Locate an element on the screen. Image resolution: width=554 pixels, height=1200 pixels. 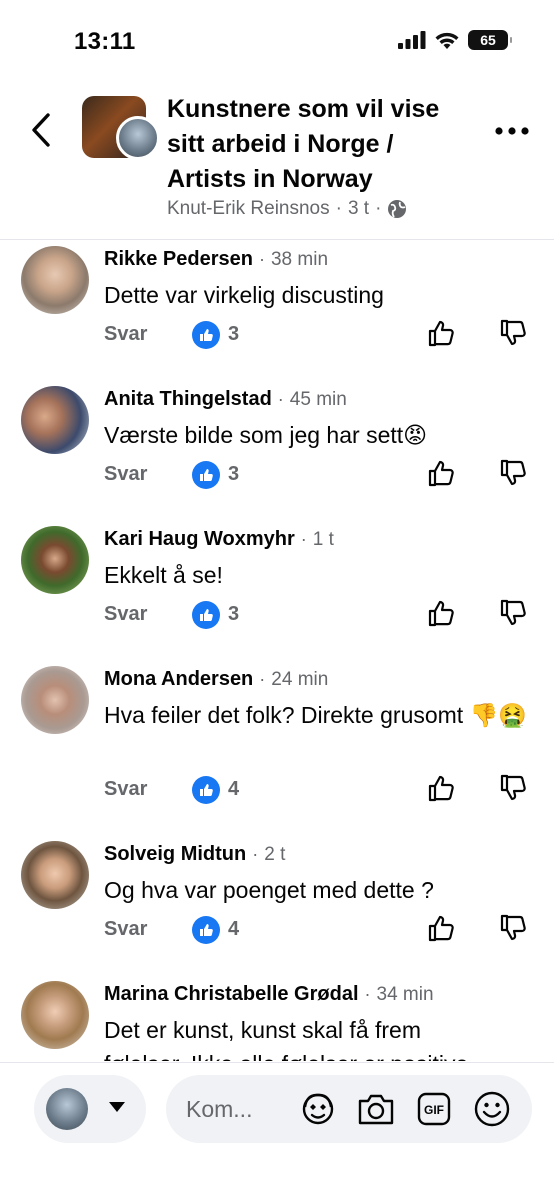
comment-time: 38 min is located at coordinates (299, 259).